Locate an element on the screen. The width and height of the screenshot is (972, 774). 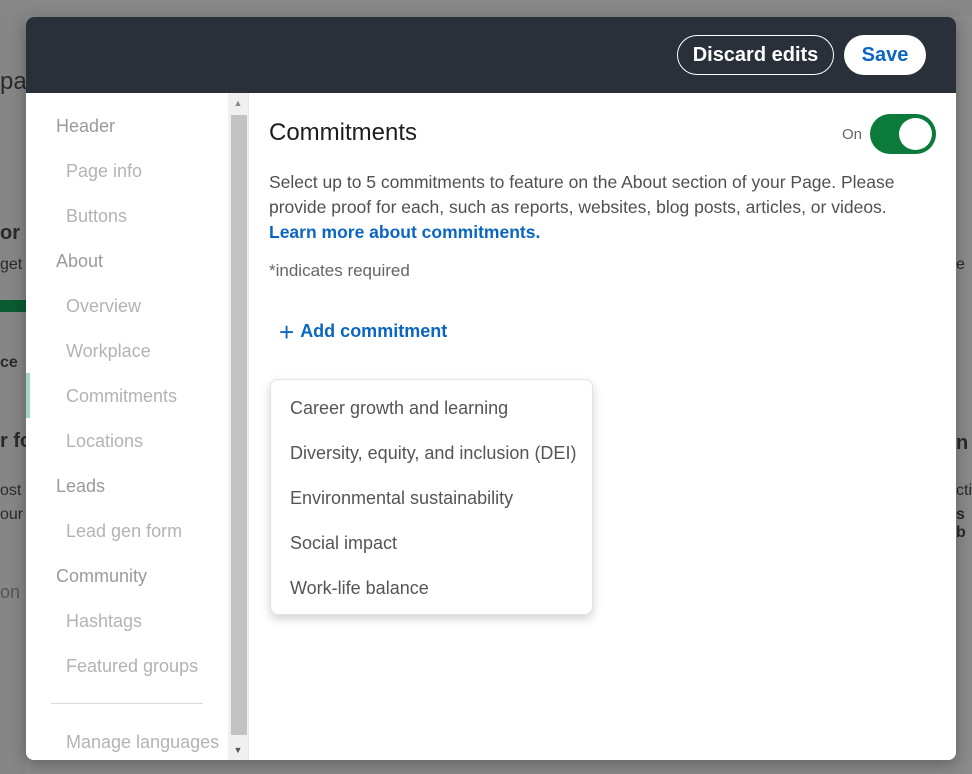
scroll-thumb is located at coordinates (239, 425).